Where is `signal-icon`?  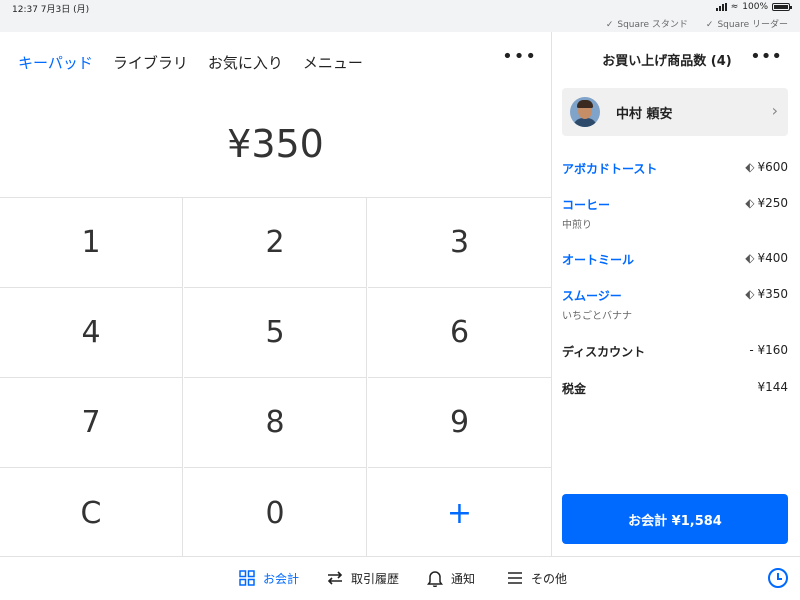
signal-icon is located at coordinates (721, 7).